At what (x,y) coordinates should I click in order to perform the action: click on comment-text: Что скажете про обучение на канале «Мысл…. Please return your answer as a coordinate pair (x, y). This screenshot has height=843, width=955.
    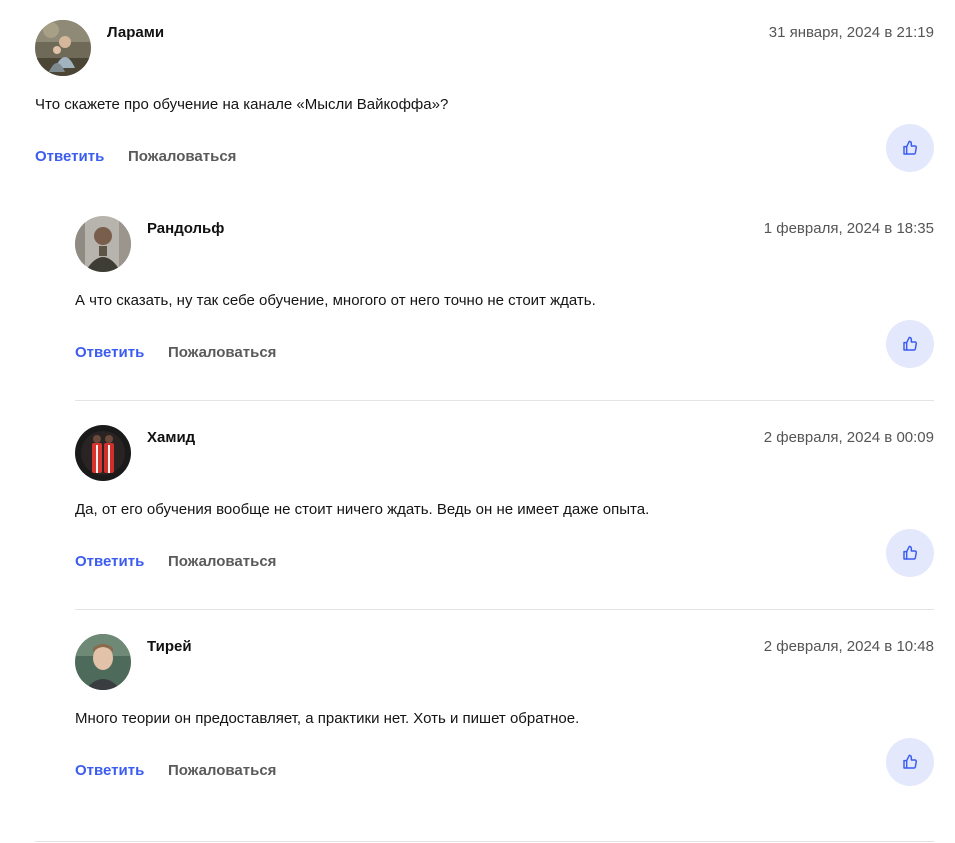
    Looking at the image, I should click on (242, 104).